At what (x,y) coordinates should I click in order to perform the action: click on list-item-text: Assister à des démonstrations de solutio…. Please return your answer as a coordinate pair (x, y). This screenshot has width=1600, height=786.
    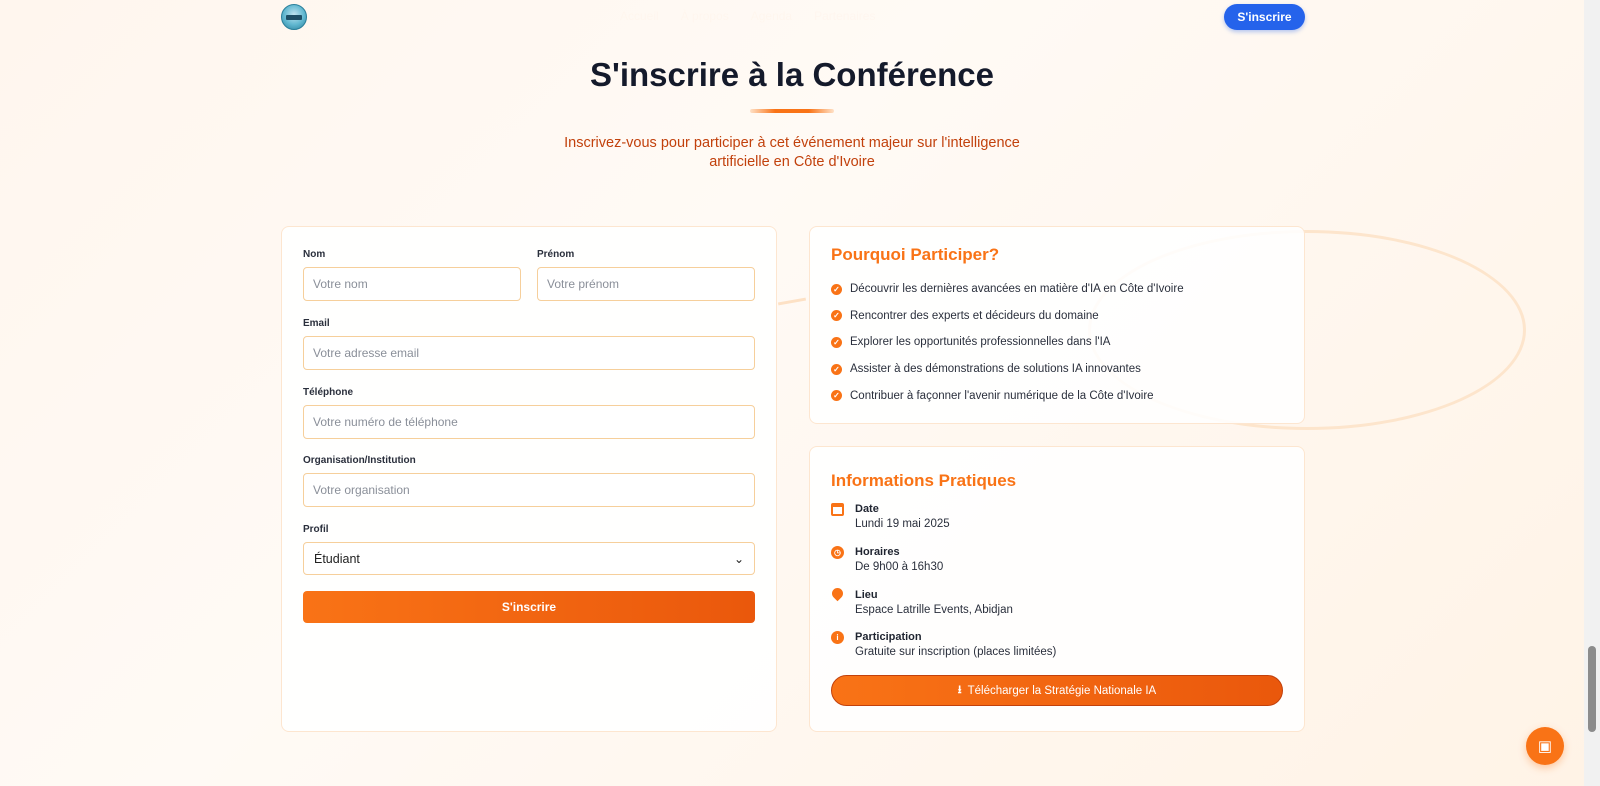
    Looking at the image, I should click on (995, 369).